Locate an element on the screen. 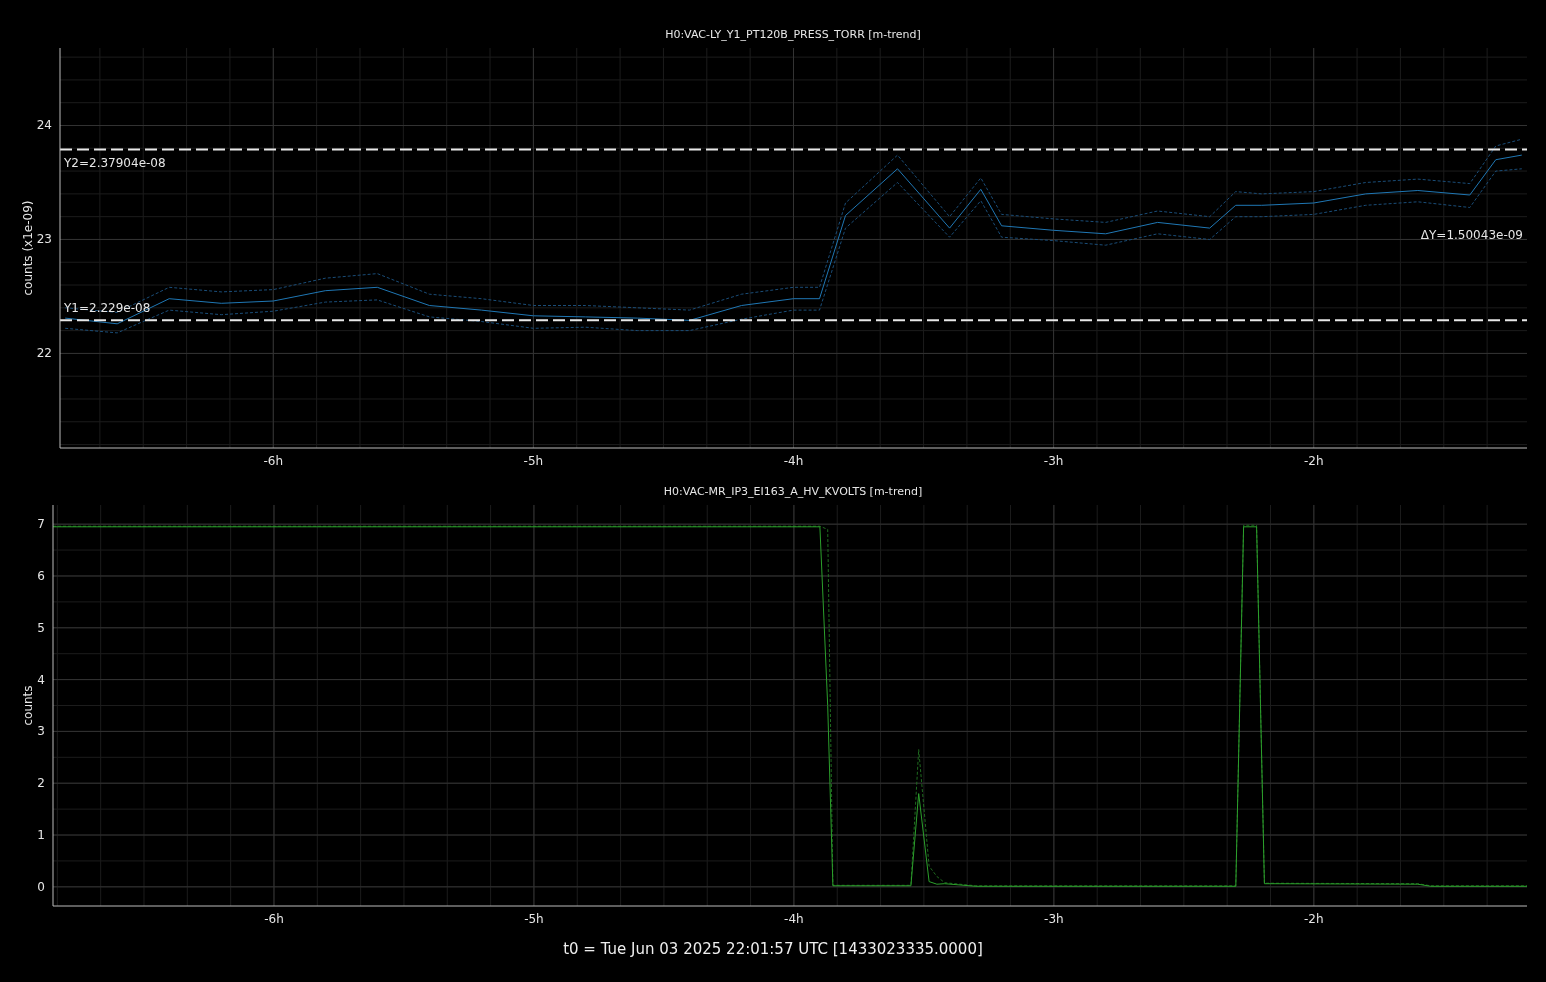 The width and height of the screenshot is (1546, 982). chart-title: H0:VAC-LY_Y1_PT120B_PRESS_TORR [m-trend] is located at coordinates (793, 34).